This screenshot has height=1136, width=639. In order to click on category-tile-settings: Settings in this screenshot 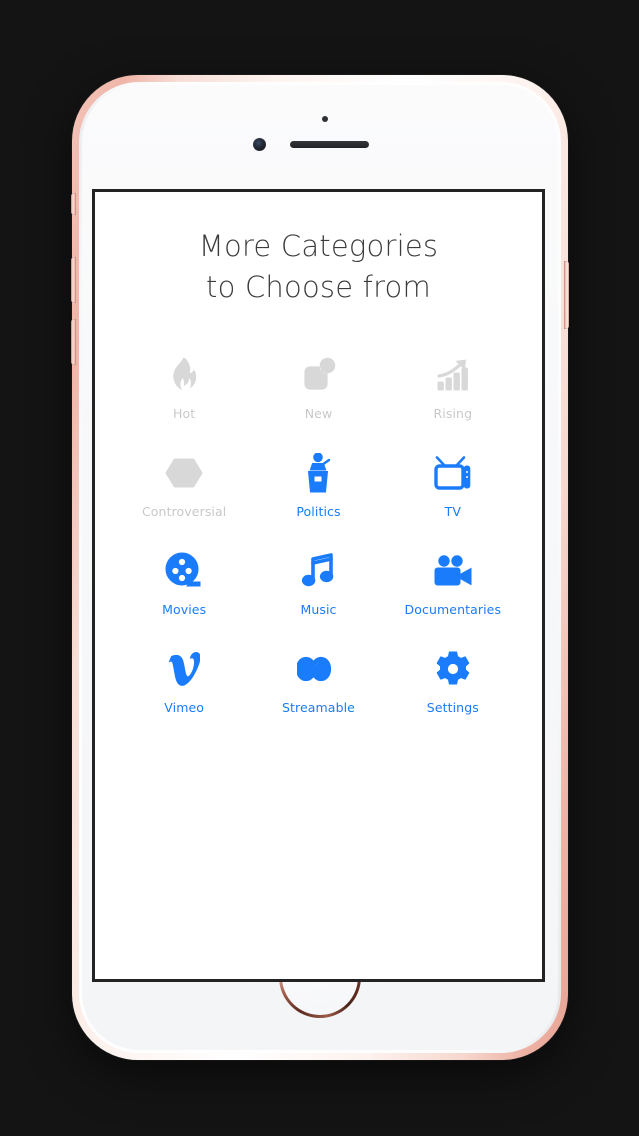, I will do `click(453, 681)`.